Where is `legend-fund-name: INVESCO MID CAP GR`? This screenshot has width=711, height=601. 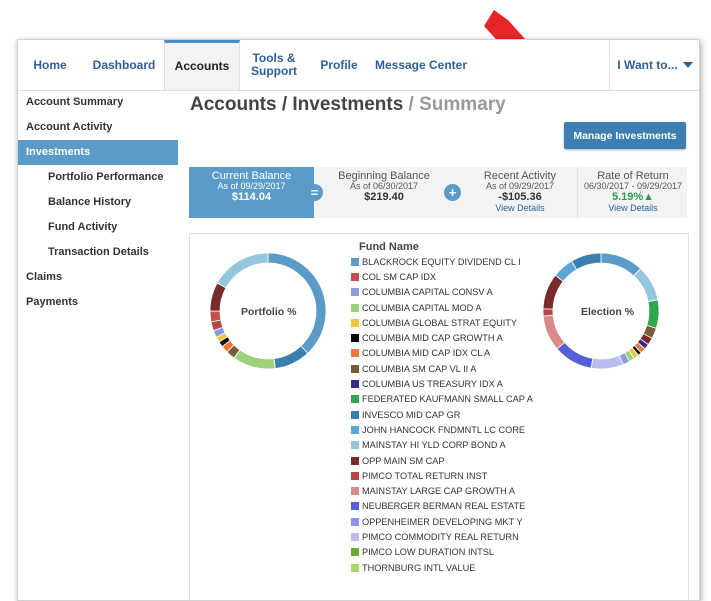 legend-fund-name: INVESCO MID CAP GR is located at coordinates (411, 414).